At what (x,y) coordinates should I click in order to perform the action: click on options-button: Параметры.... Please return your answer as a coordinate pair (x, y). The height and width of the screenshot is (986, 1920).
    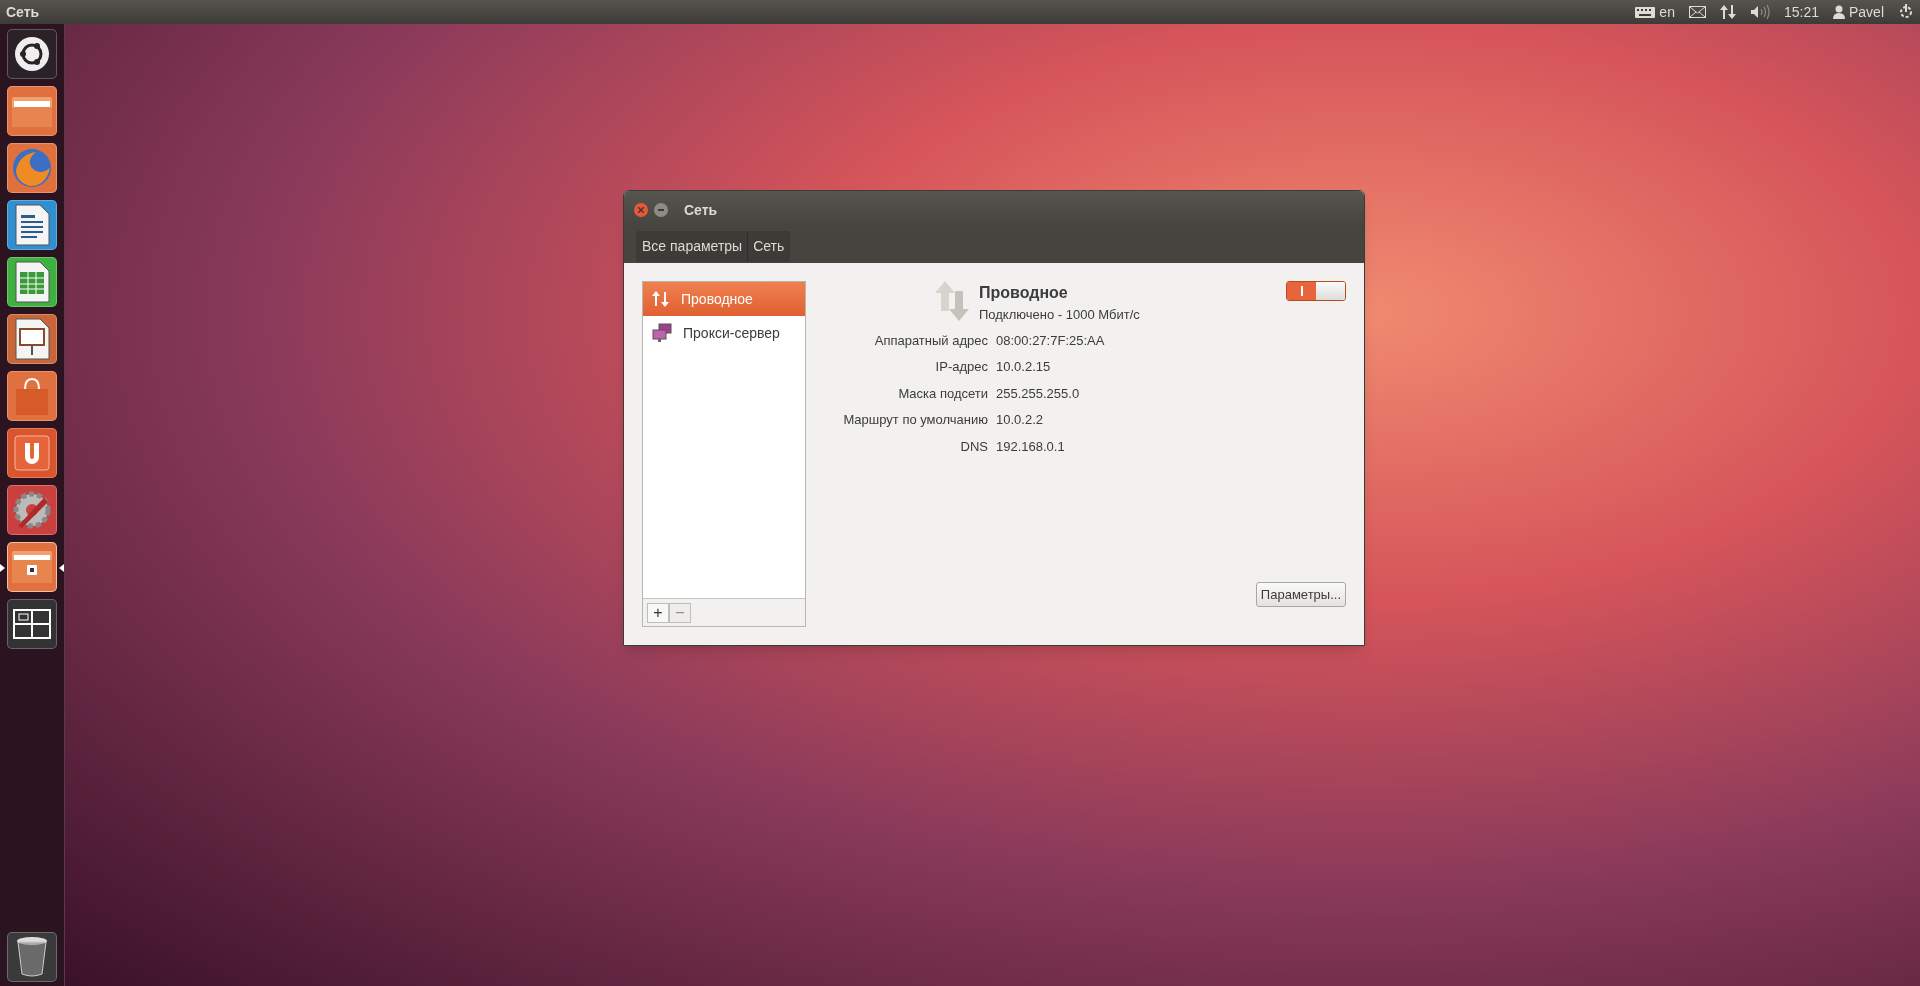
    Looking at the image, I should click on (1300, 594).